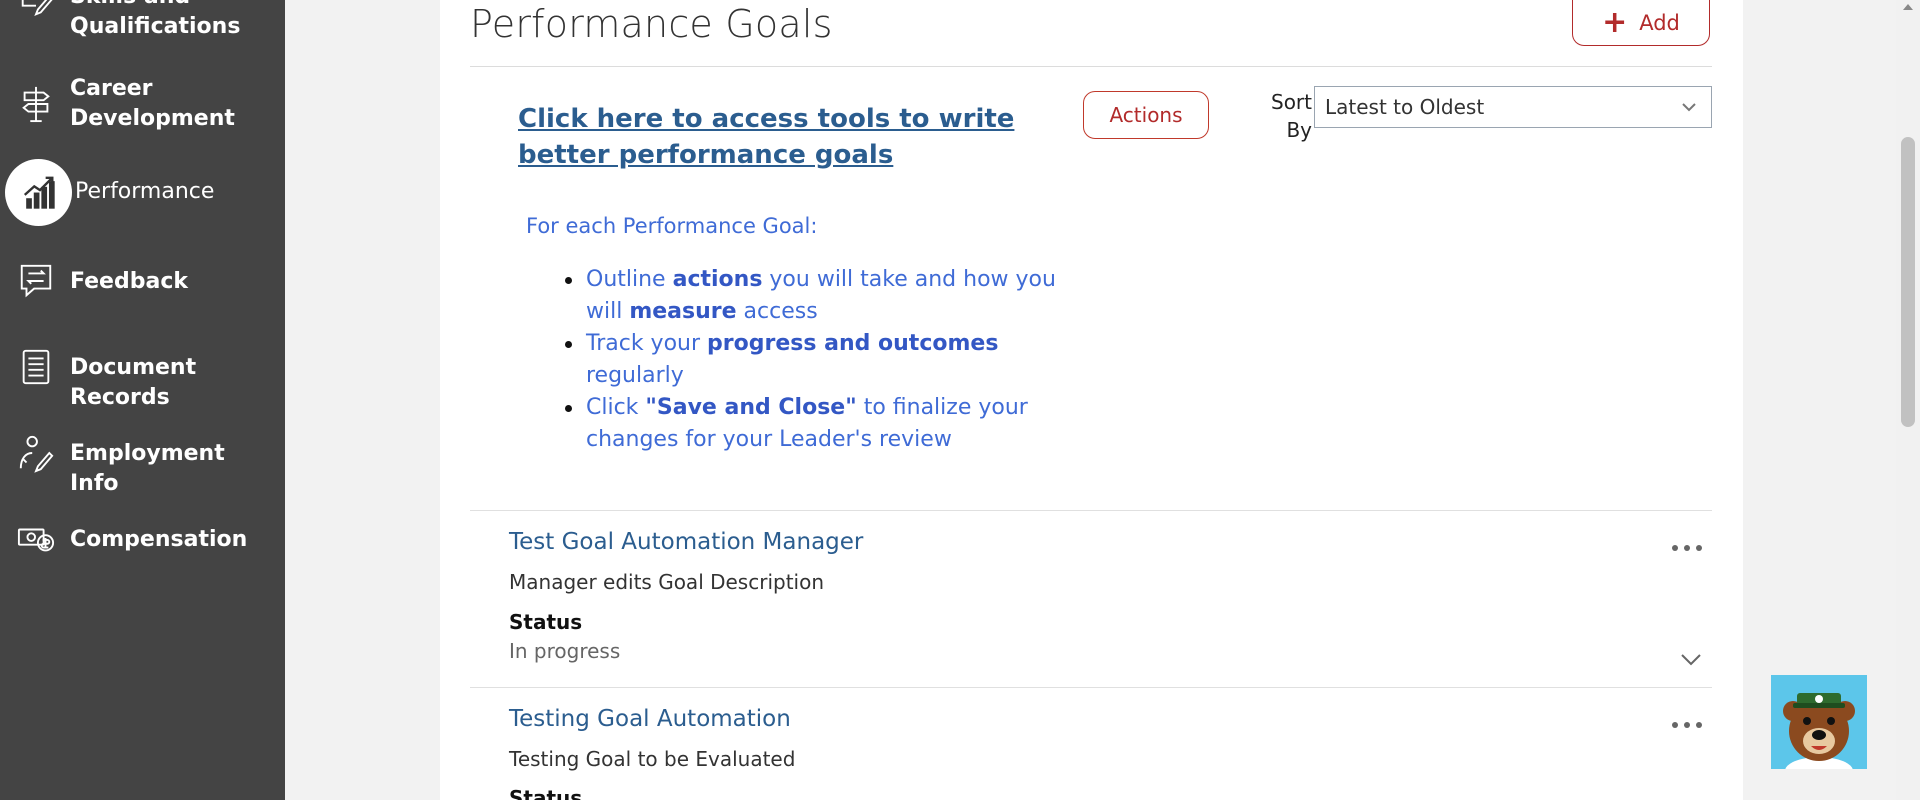  I want to click on actions-button: Actions, so click(1146, 115).